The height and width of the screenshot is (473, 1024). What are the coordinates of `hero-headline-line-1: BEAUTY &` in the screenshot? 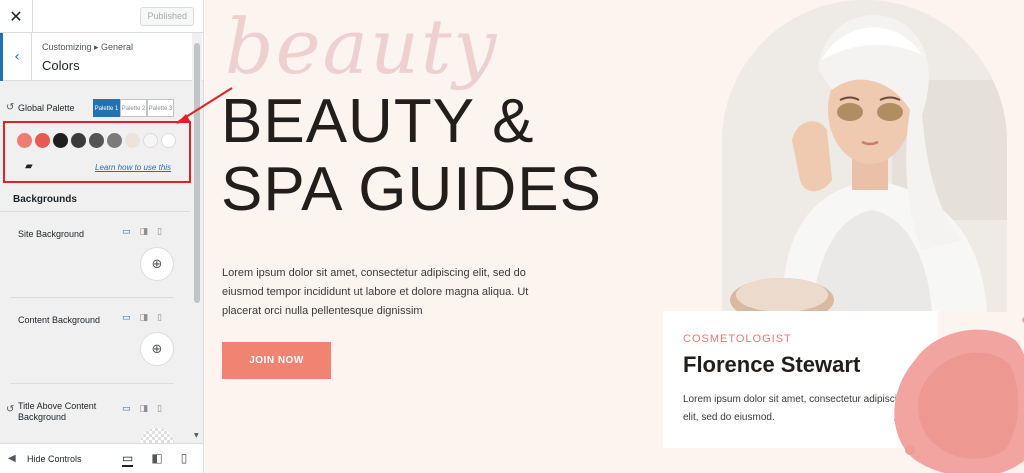 It's located at (378, 121).